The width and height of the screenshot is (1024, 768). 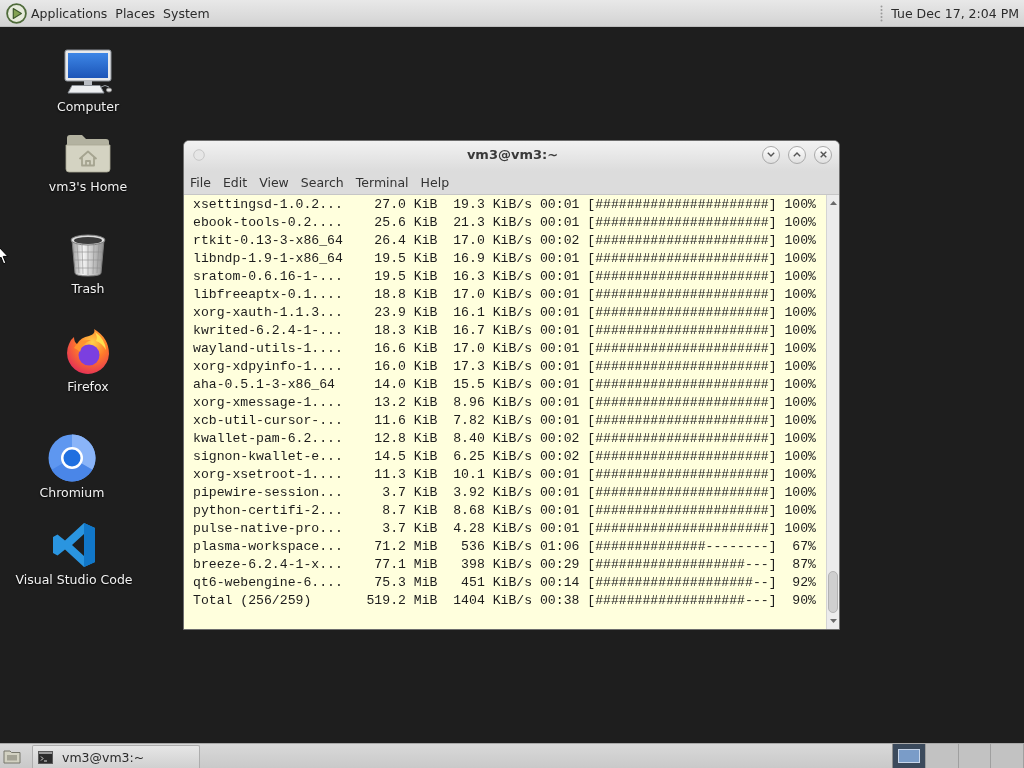 I want to click on menu-item: Edit, so click(x=235, y=182).